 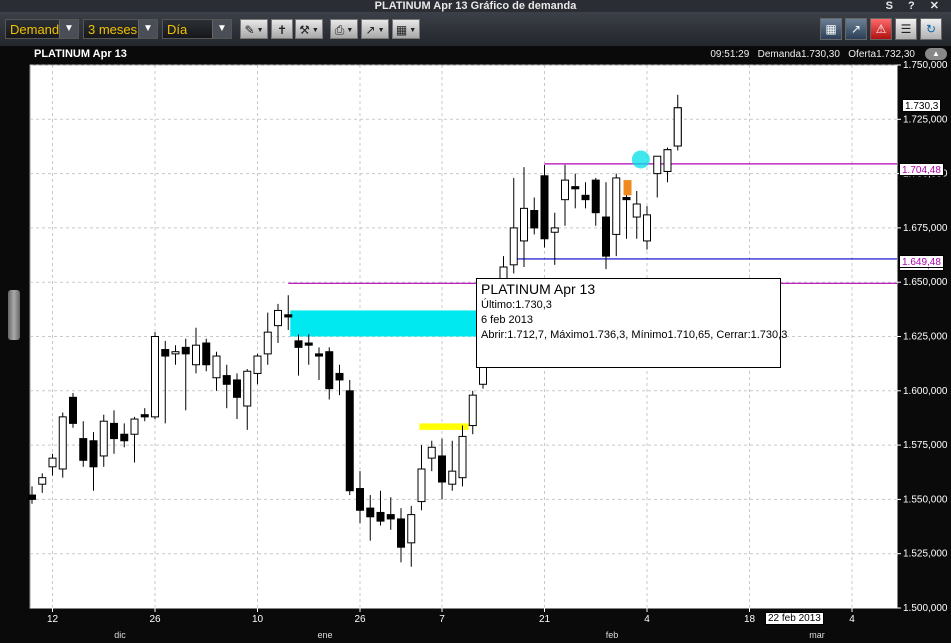 I want to click on x-month-label: feb, so click(x=612, y=635).